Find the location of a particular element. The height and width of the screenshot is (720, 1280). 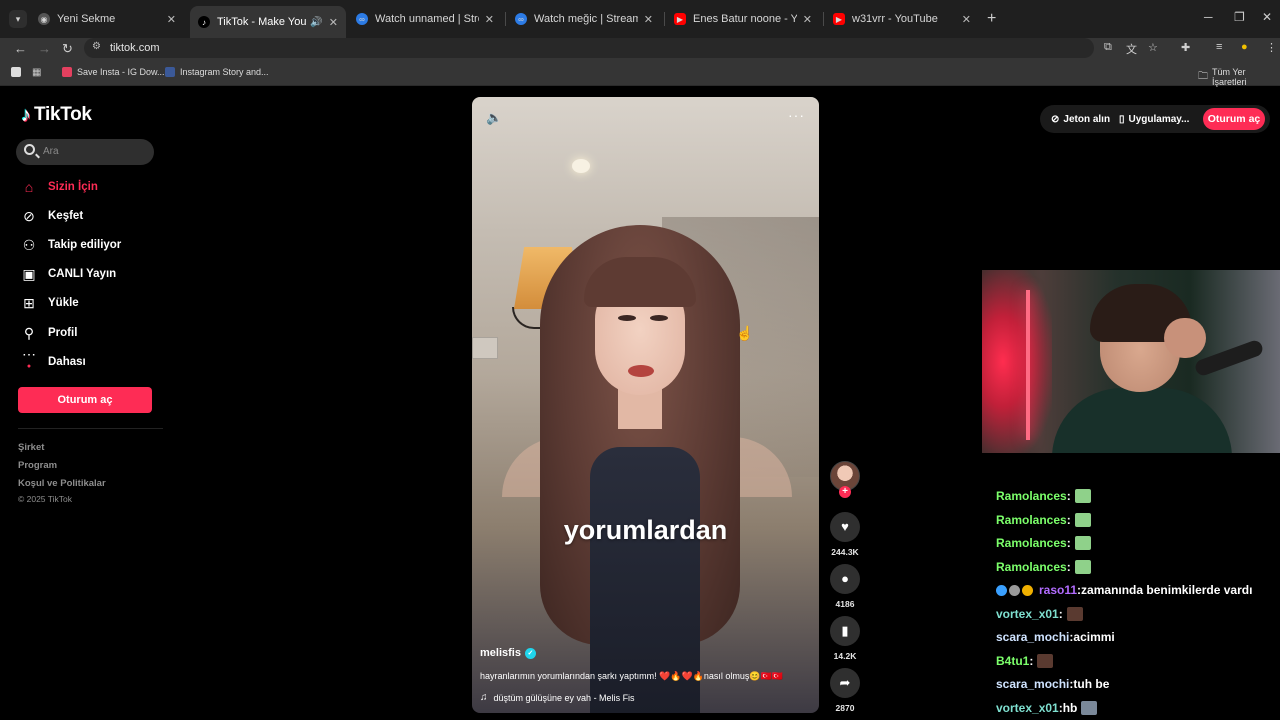

heart-icon: ♥ is located at coordinates (845, 526).